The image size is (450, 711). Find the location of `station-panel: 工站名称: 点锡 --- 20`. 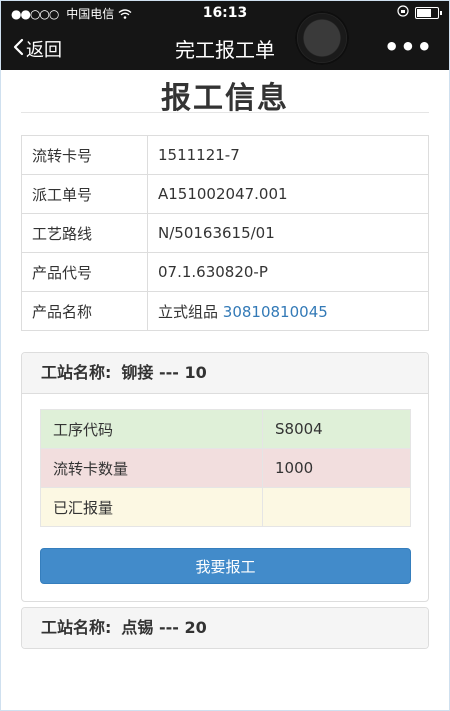

station-panel: 工站名称: 点锡 --- 20 is located at coordinates (225, 628).